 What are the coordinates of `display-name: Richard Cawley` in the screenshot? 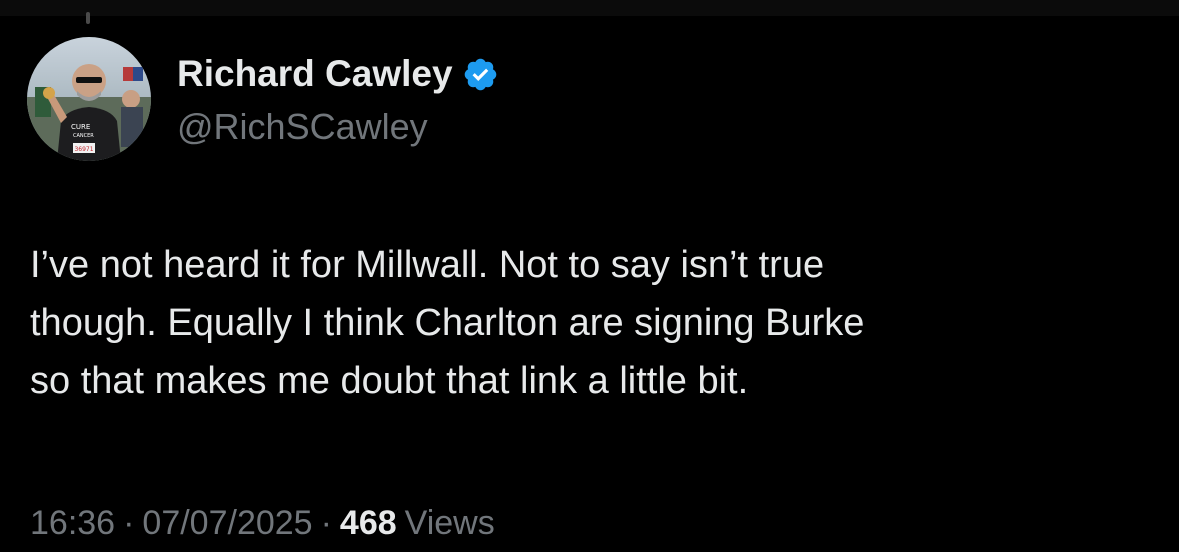 It's located at (315, 74).